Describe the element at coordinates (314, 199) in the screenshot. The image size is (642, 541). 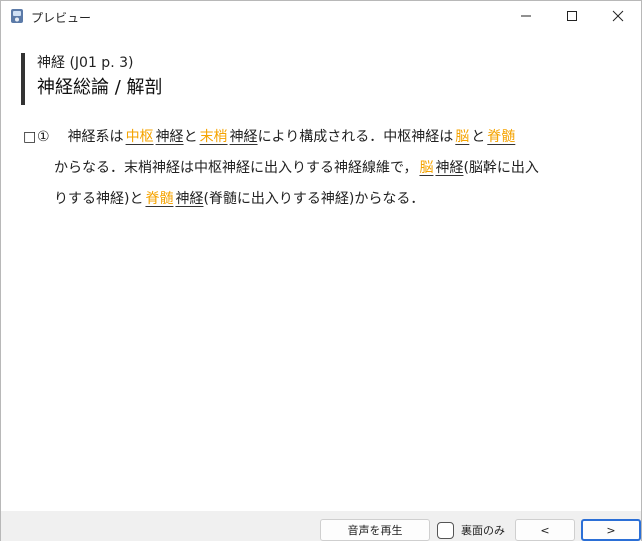
I see `text: (脊髄に出入りする神経)からなる．` at that location.